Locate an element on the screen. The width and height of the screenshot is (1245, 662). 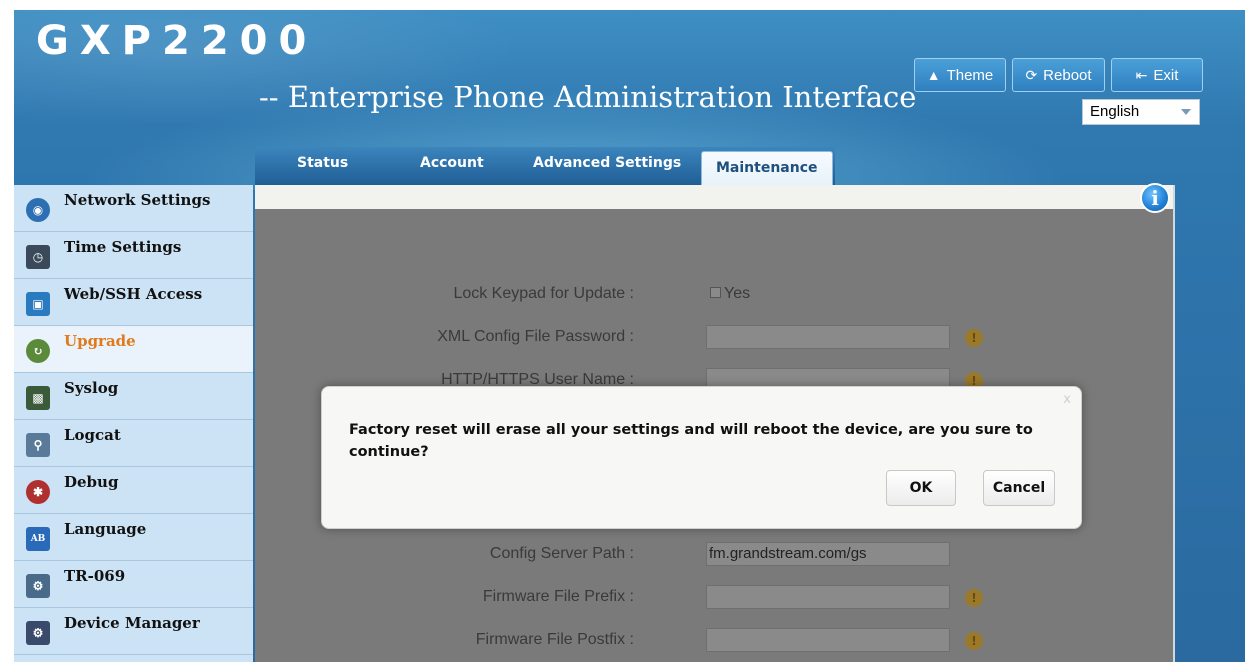
reboot-button: ⟳ Reboot is located at coordinates (1058, 75).